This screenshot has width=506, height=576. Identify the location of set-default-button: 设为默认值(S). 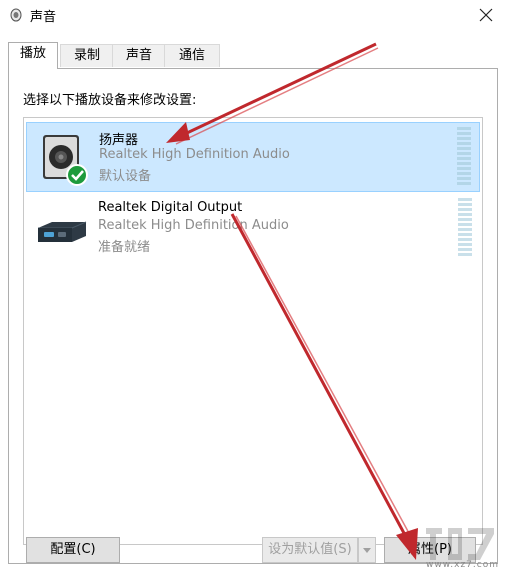
(310, 550).